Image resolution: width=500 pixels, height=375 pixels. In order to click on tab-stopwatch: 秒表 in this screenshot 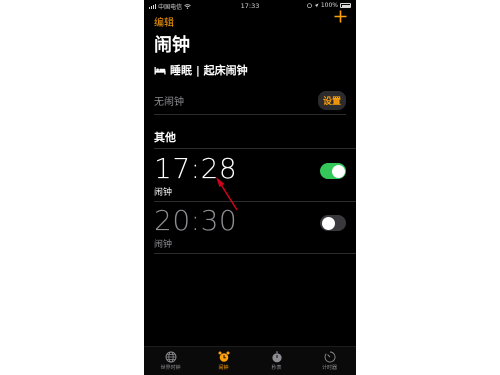, I will do `click(276, 361)`.